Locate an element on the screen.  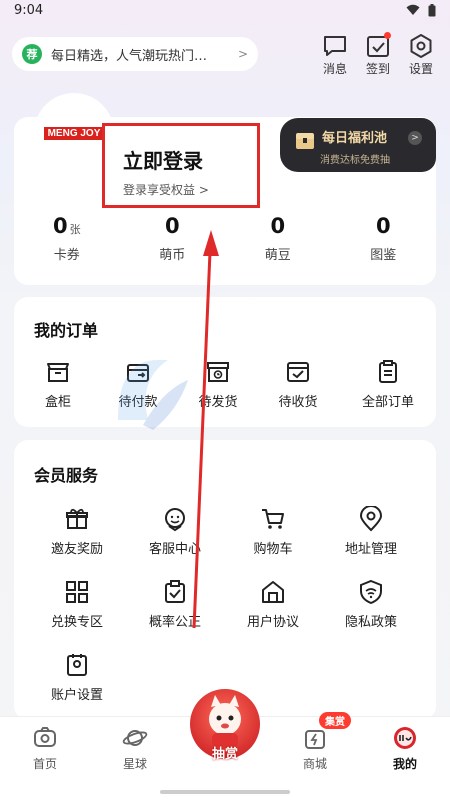
stat-label: 萌豆 is located at coordinates (277, 255).